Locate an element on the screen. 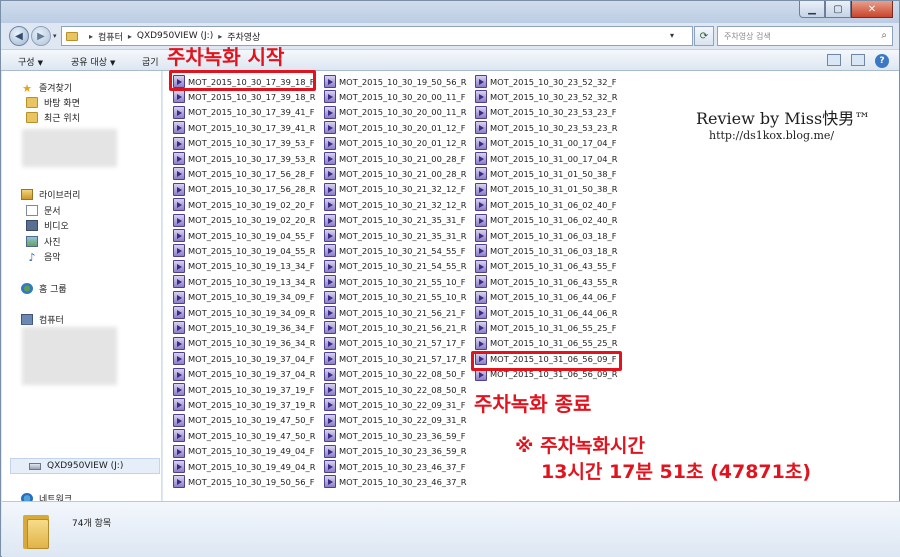  change-view-icon is located at coordinates (834, 60).